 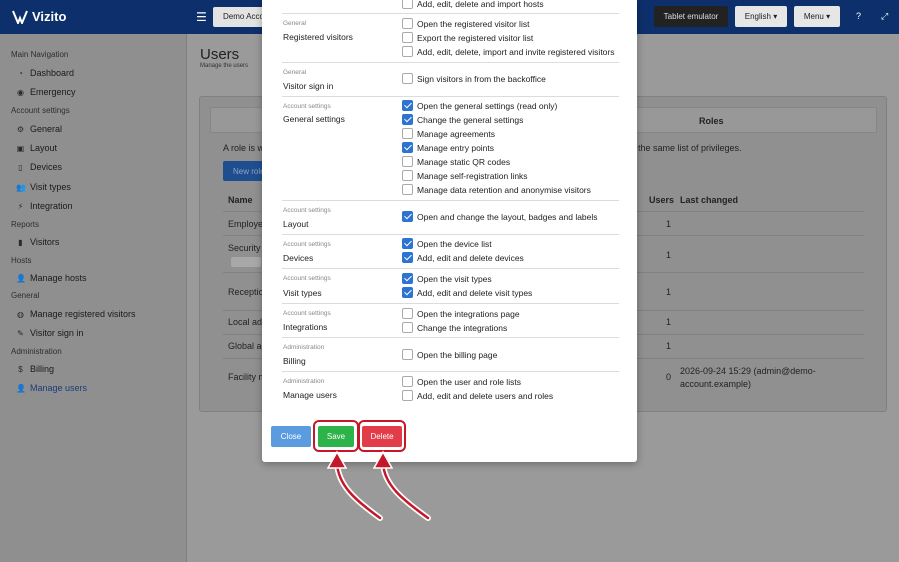 What do you see at coordinates (447, 243) in the screenshot?
I see `permission-checkbox: Open the device list` at bounding box center [447, 243].